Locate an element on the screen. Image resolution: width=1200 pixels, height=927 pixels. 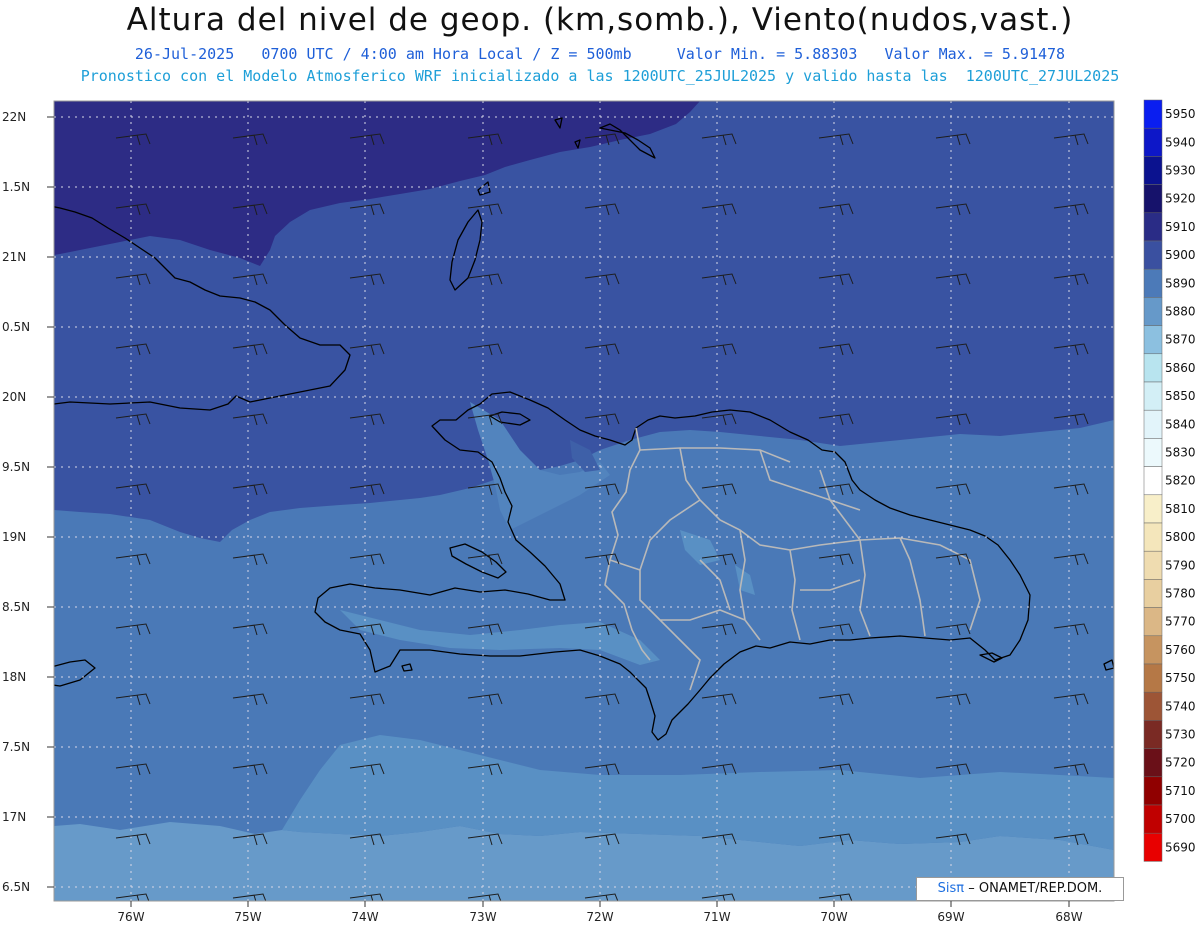
lon-label: 75W is located at coordinates (247, 917).